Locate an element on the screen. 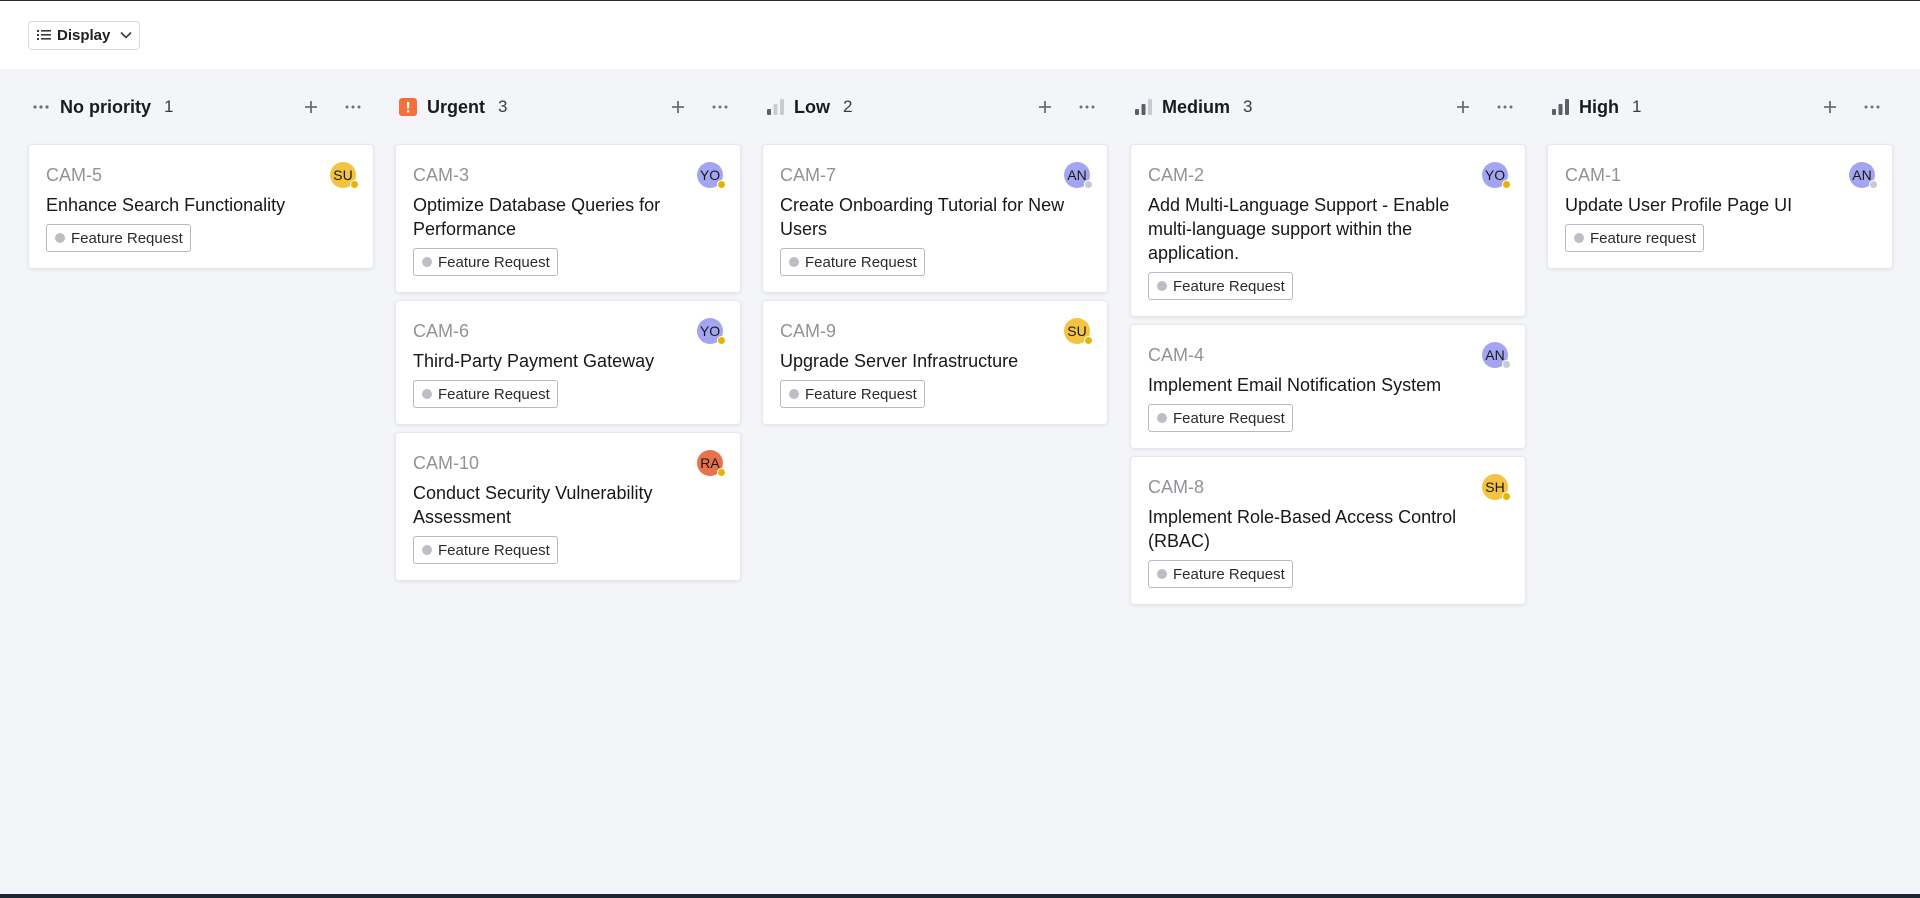 Image resolution: width=1920 pixels, height=898 pixels. column-title: No priority is located at coordinates (106, 106).